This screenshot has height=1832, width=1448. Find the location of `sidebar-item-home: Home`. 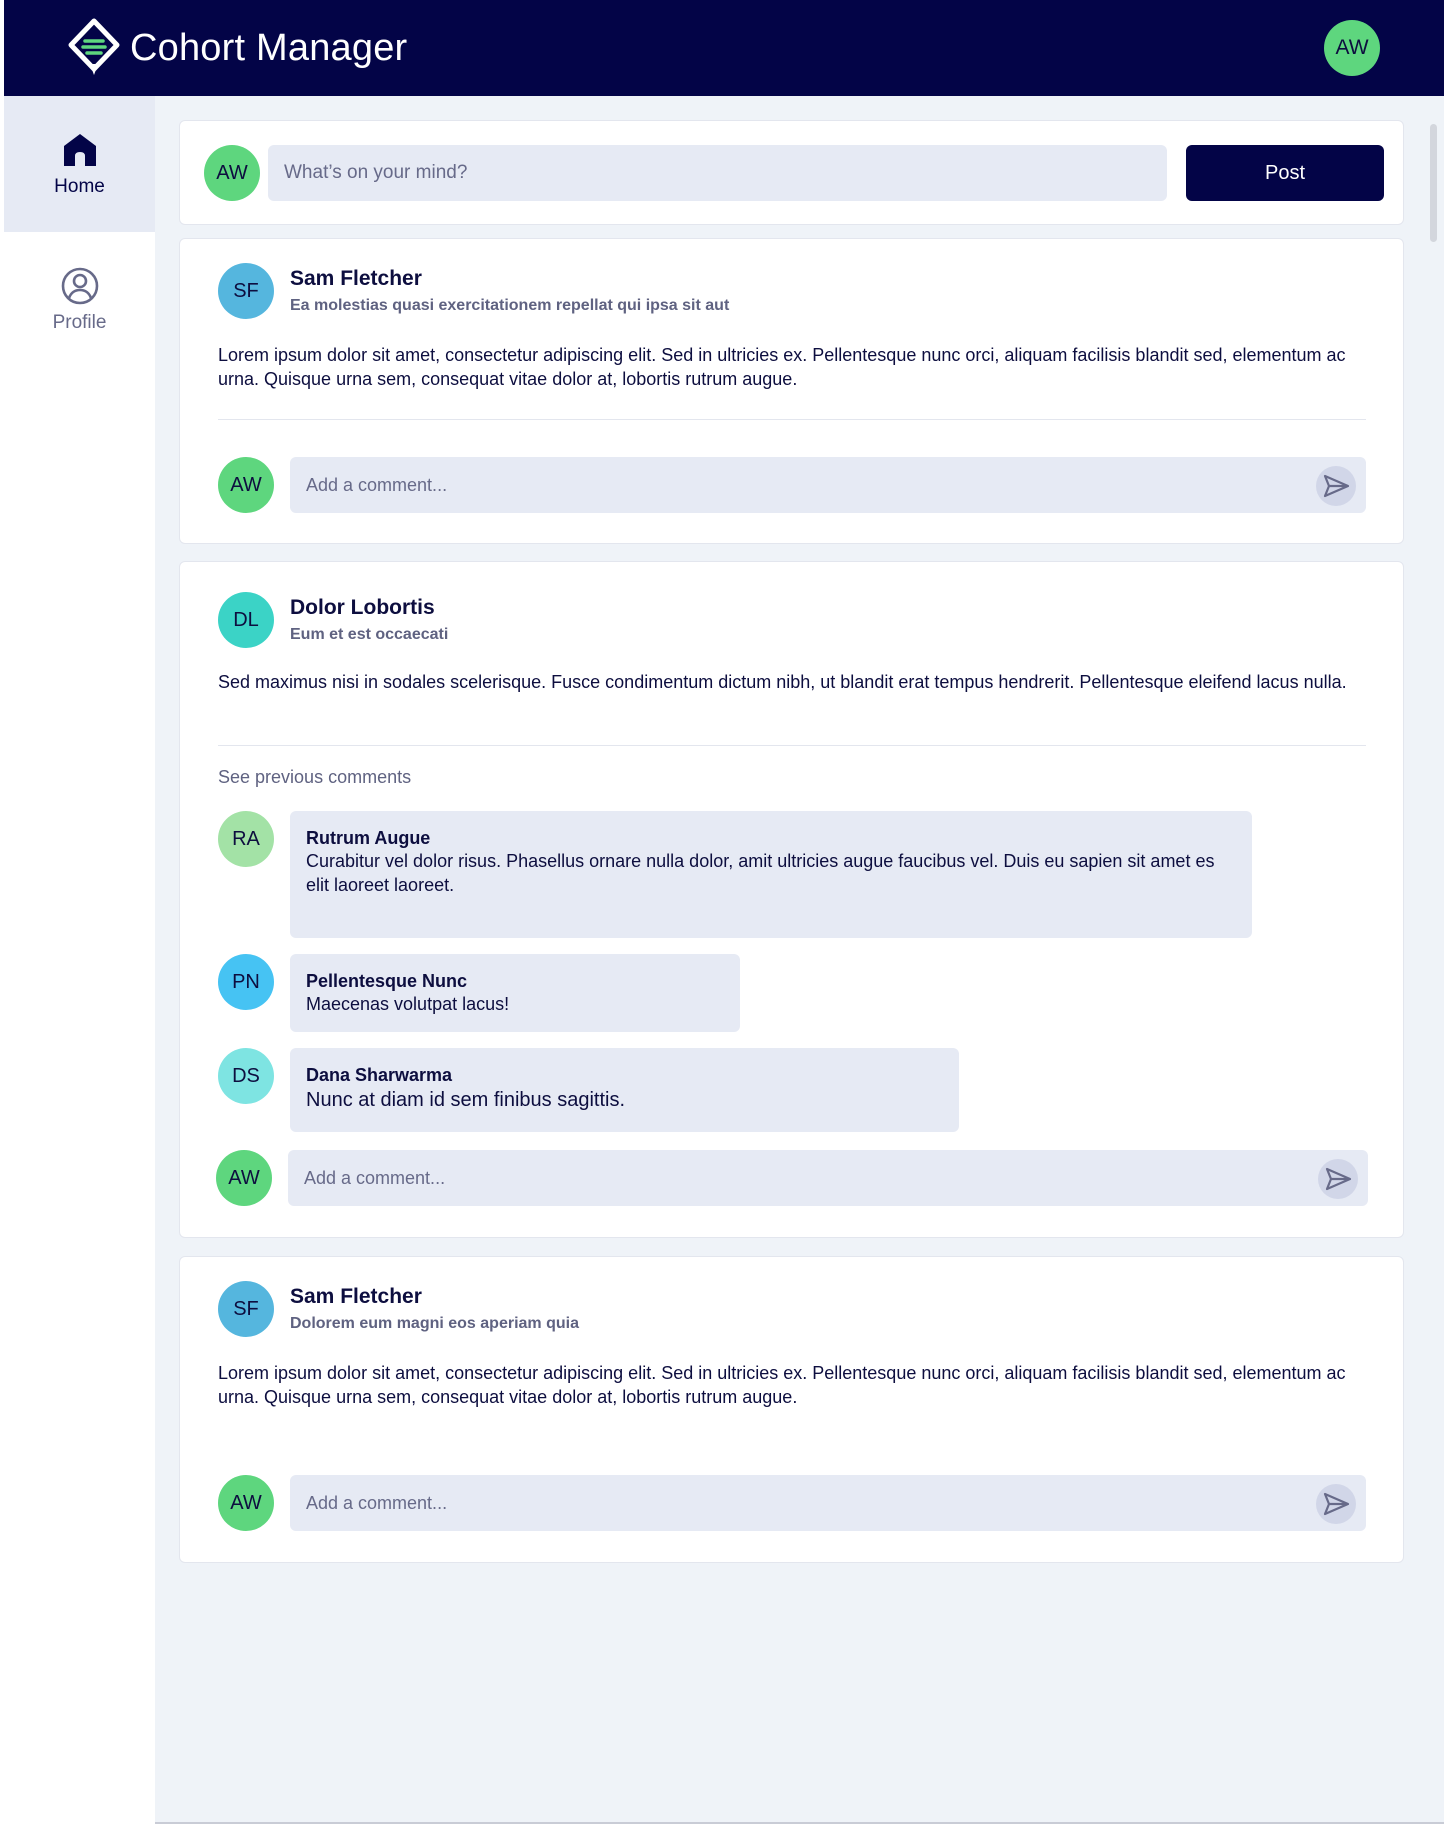

sidebar-item-home: Home is located at coordinates (79, 164).